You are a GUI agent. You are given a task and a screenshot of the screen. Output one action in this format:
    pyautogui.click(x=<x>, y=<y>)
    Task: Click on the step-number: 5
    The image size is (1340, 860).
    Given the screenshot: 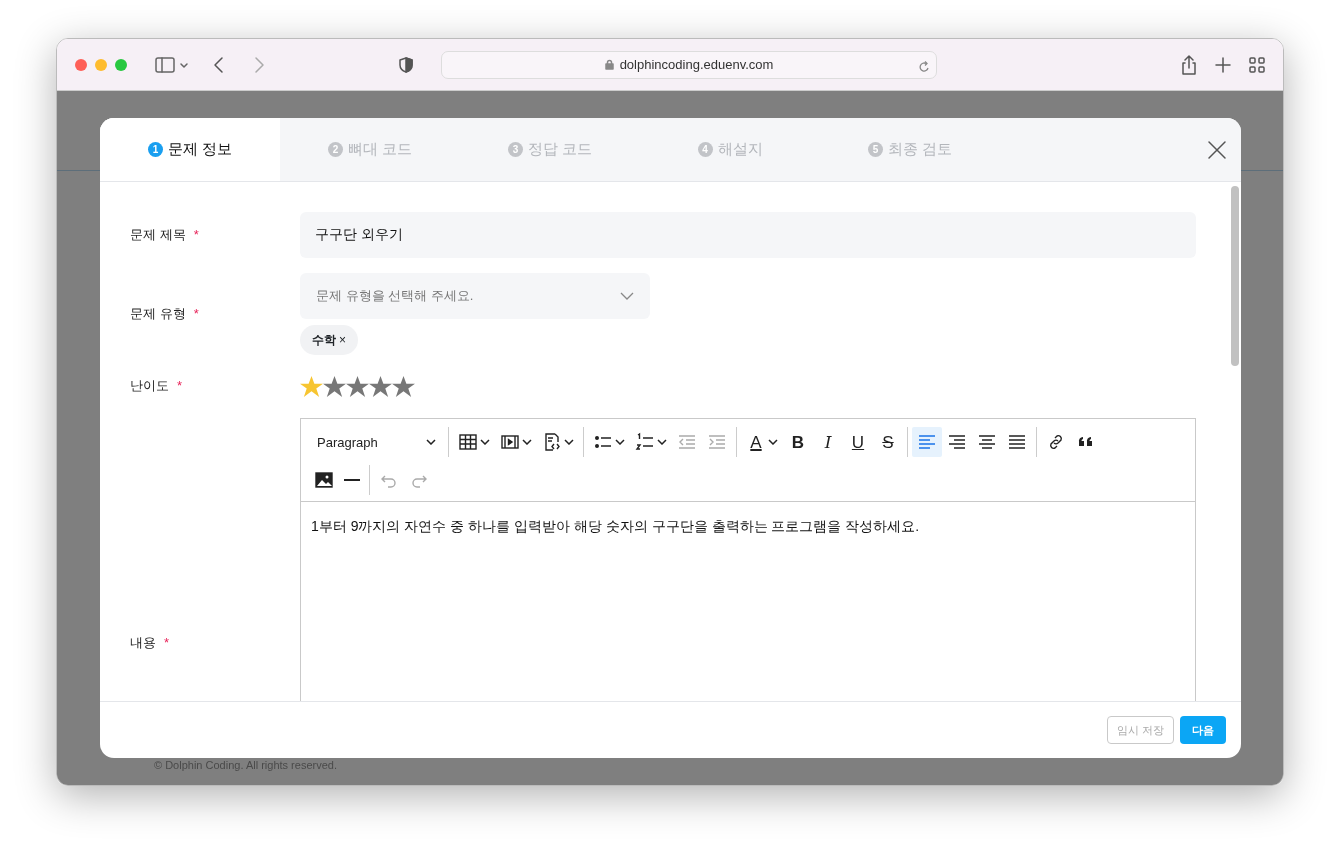 What is the action you would take?
    pyautogui.click(x=875, y=149)
    